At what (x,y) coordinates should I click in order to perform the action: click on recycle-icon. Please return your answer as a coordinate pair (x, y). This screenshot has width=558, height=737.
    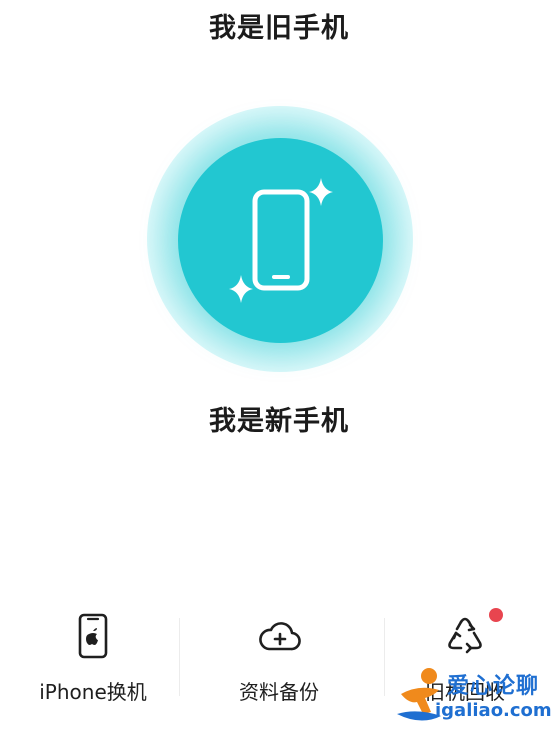
    Looking at the image, I should click on (465, 635).